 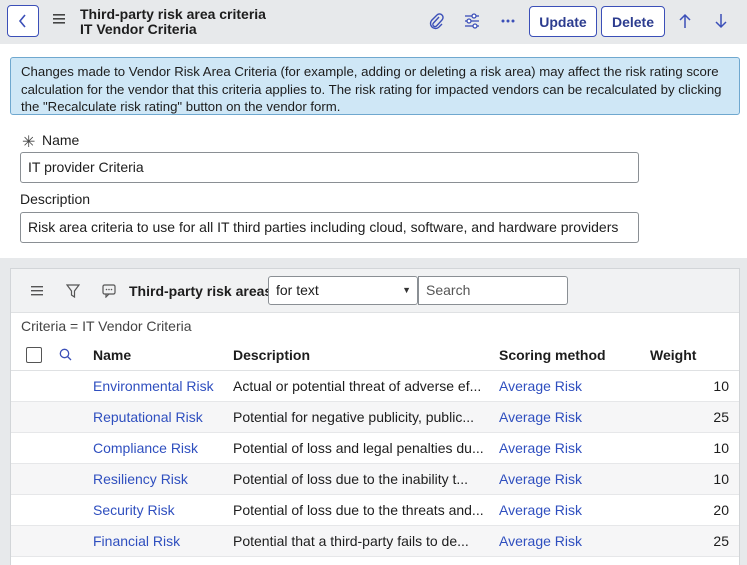 What do you see at coordinates (29, 142) in the screenshot?
I see `mandatory-icon: ✳` at bounding box center [29, 142].